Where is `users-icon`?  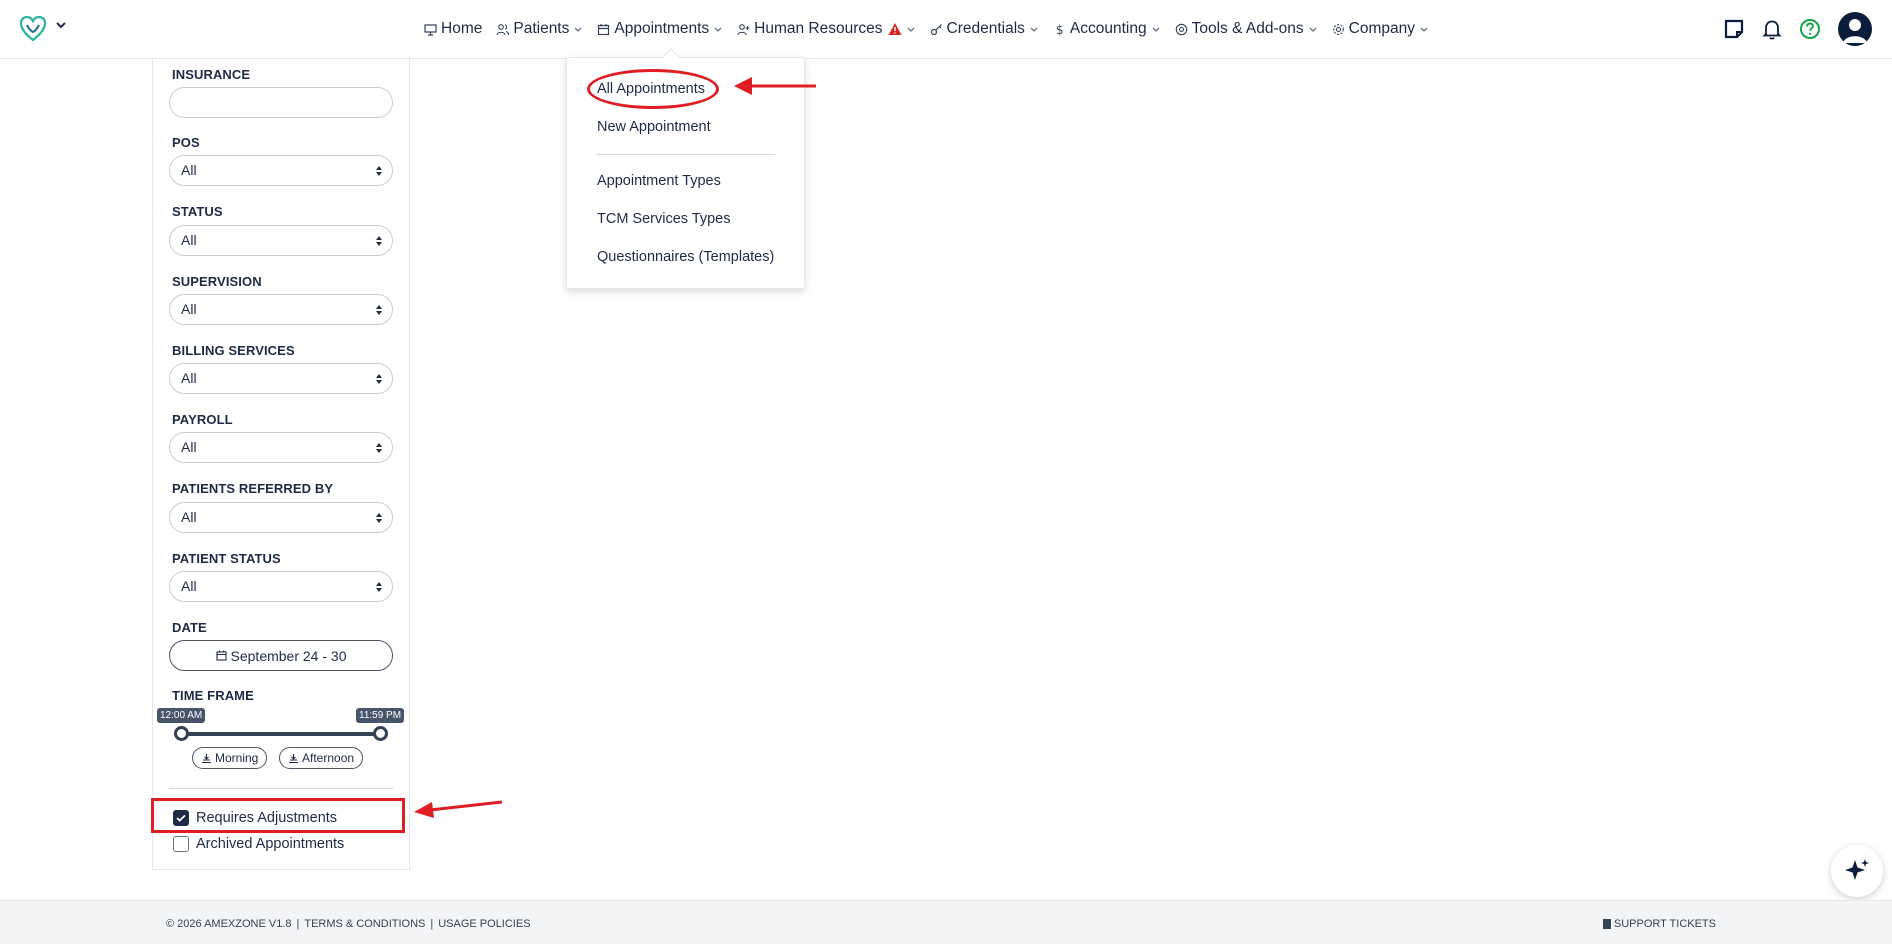
users-icon is located at coordinates (503, 29).